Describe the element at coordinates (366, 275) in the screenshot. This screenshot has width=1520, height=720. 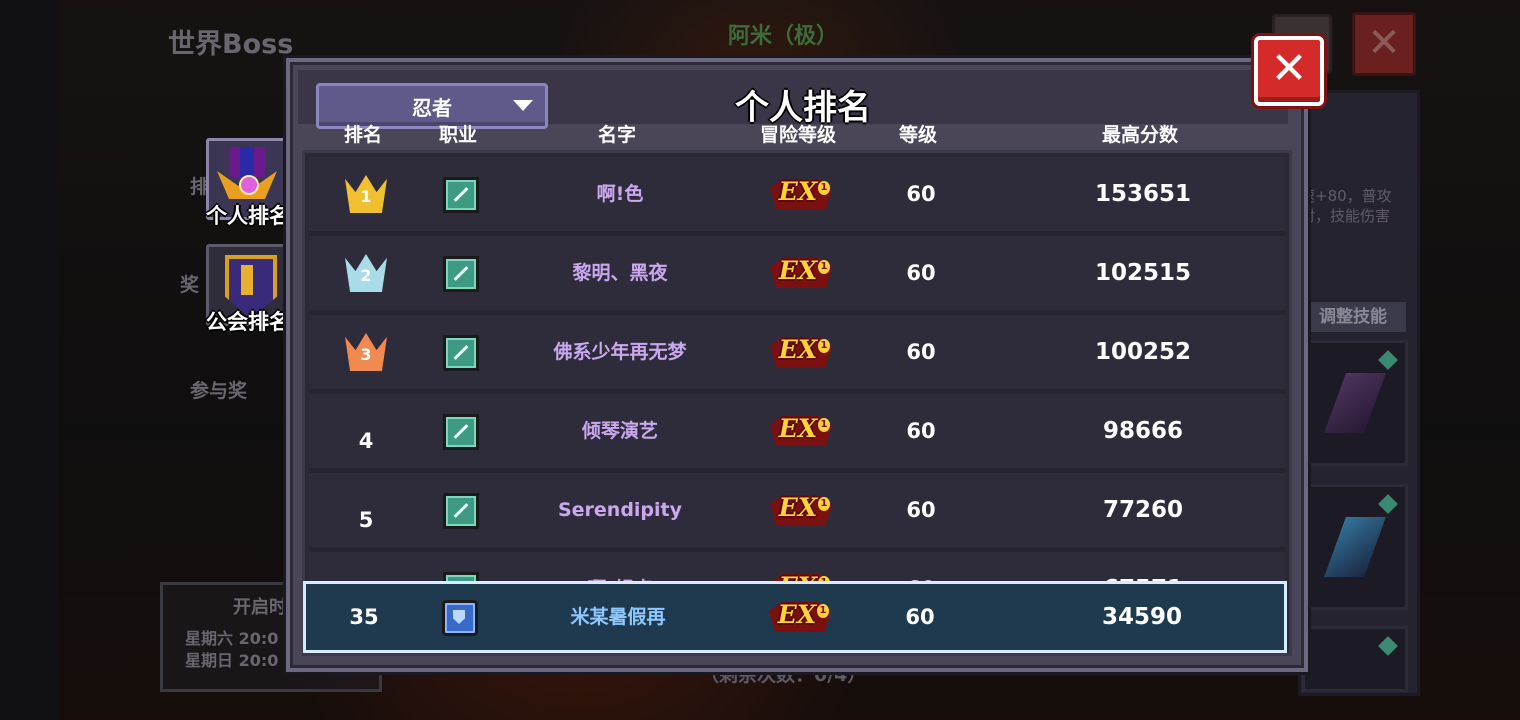
I see `rank-number: 2` at that location.